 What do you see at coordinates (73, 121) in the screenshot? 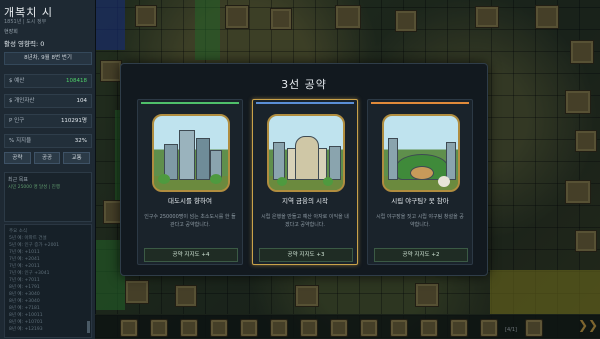
I see `stat-value: 110291명` at bounding box center [73, 121].